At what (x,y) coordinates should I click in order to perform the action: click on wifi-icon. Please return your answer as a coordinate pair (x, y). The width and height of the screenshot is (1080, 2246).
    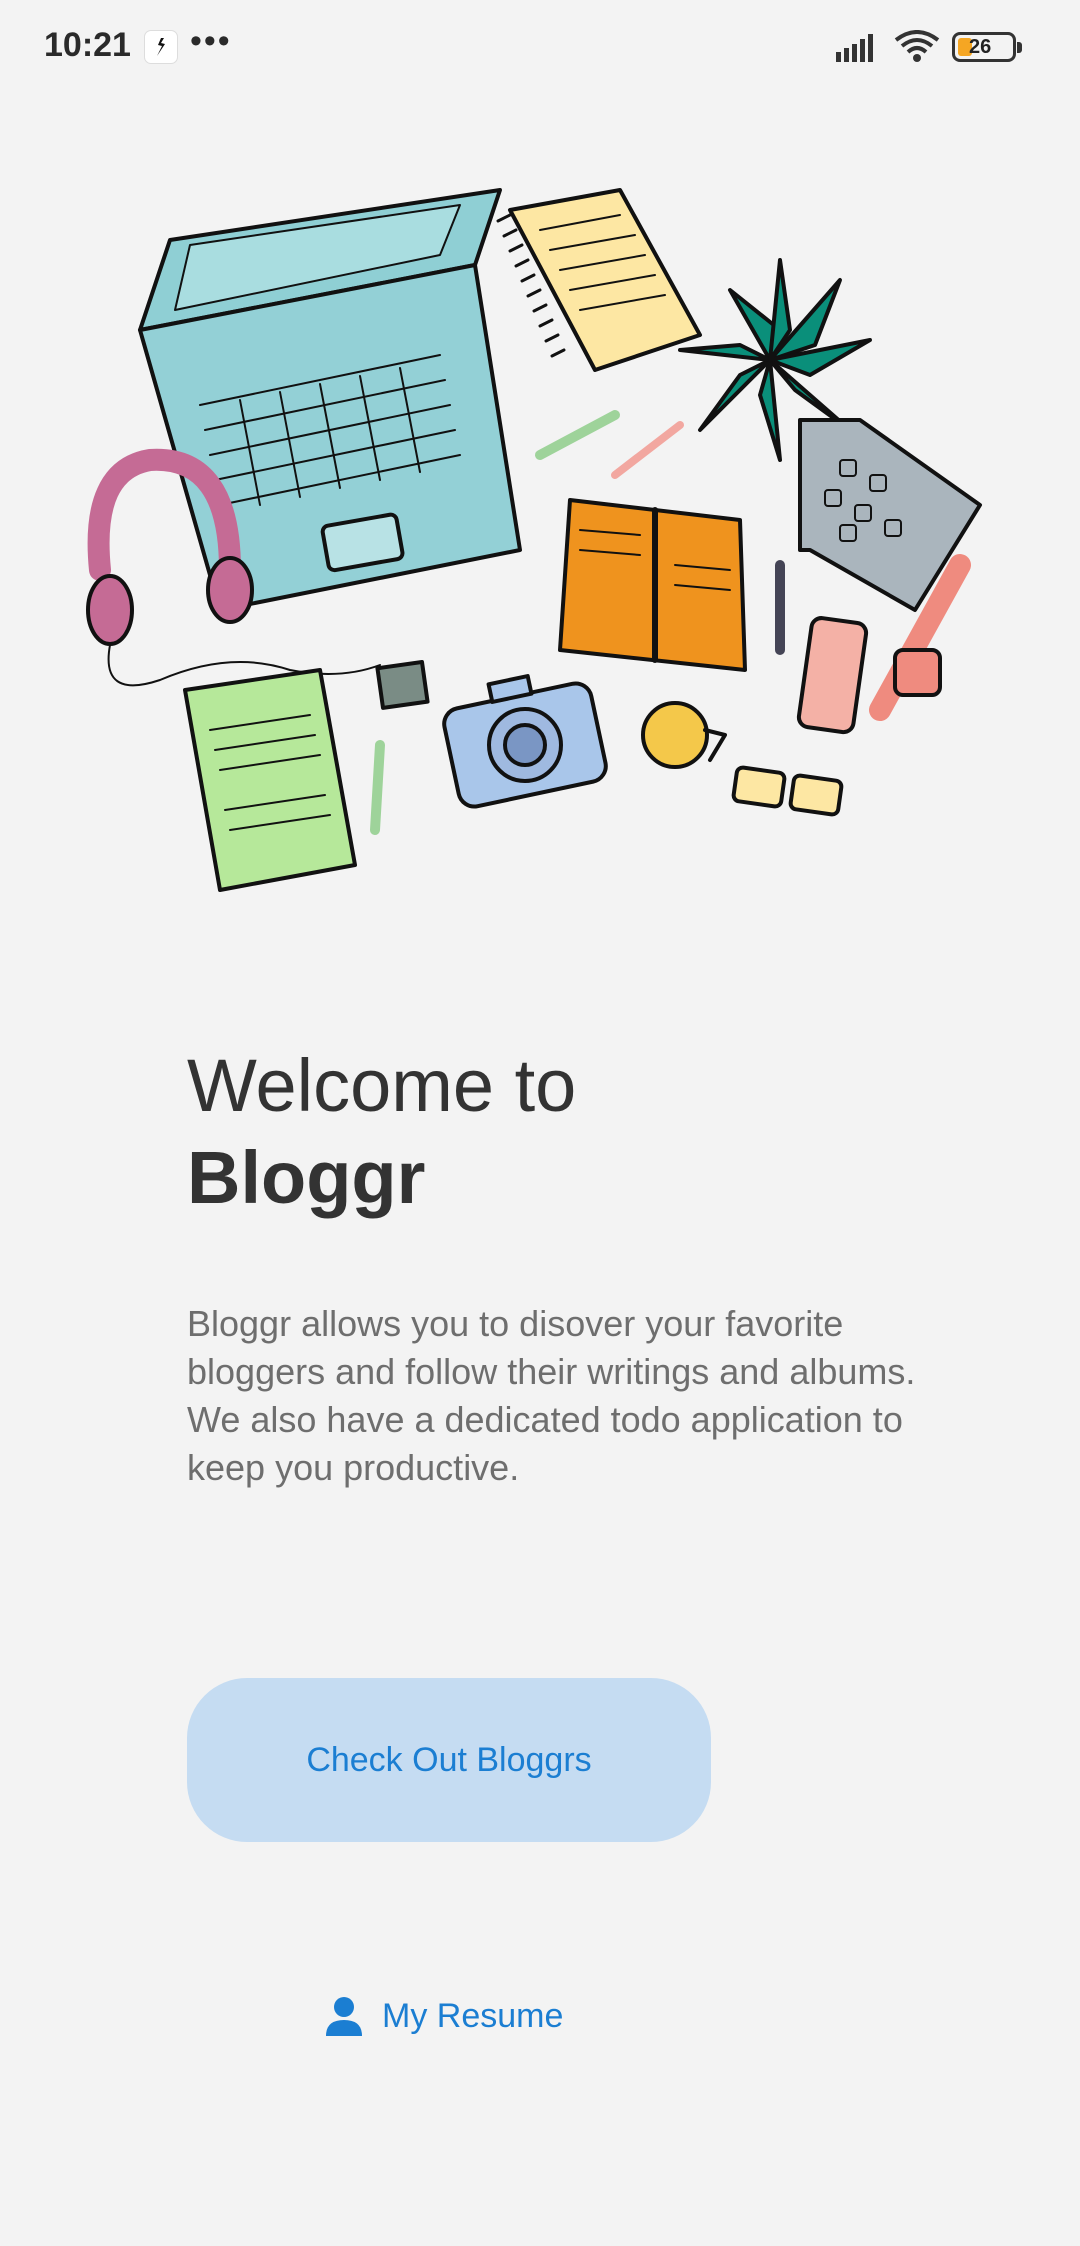
    Looking at the image, I should click on (917, 46).